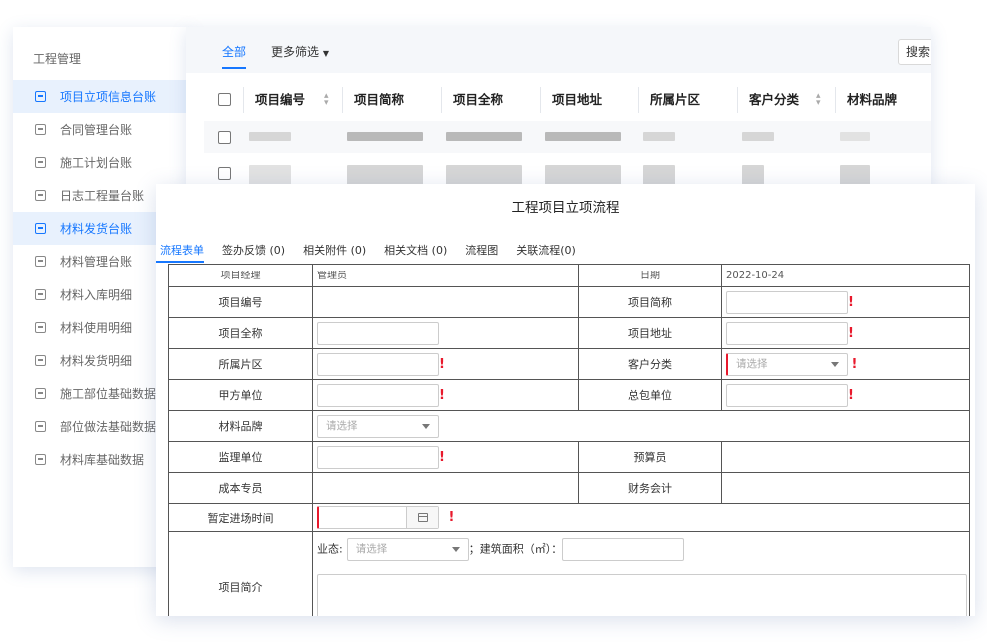  Describe the element at coordinates (96, 361) in the screenshot. I see `sidebar-item-label: 材料发货明细` at that location.